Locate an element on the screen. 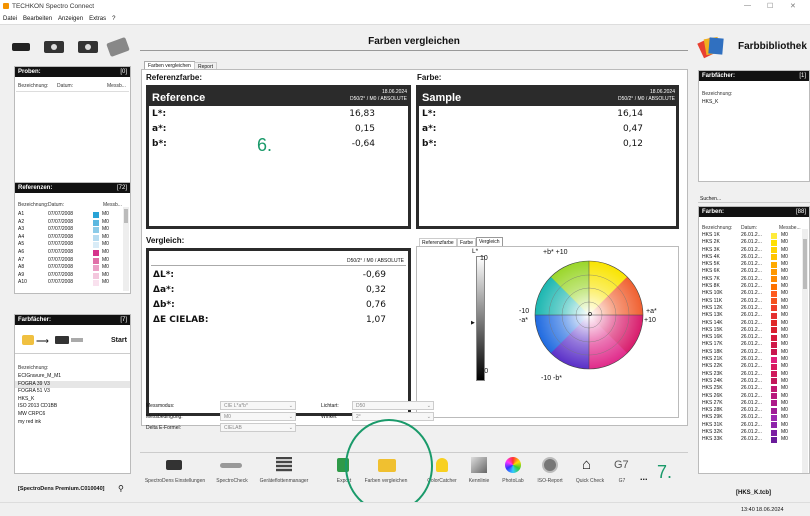 The width and height of the screenshot is (810, 516). table-row: HKS 10K 26.01.2... M0 is located at coordinates (751, 293).